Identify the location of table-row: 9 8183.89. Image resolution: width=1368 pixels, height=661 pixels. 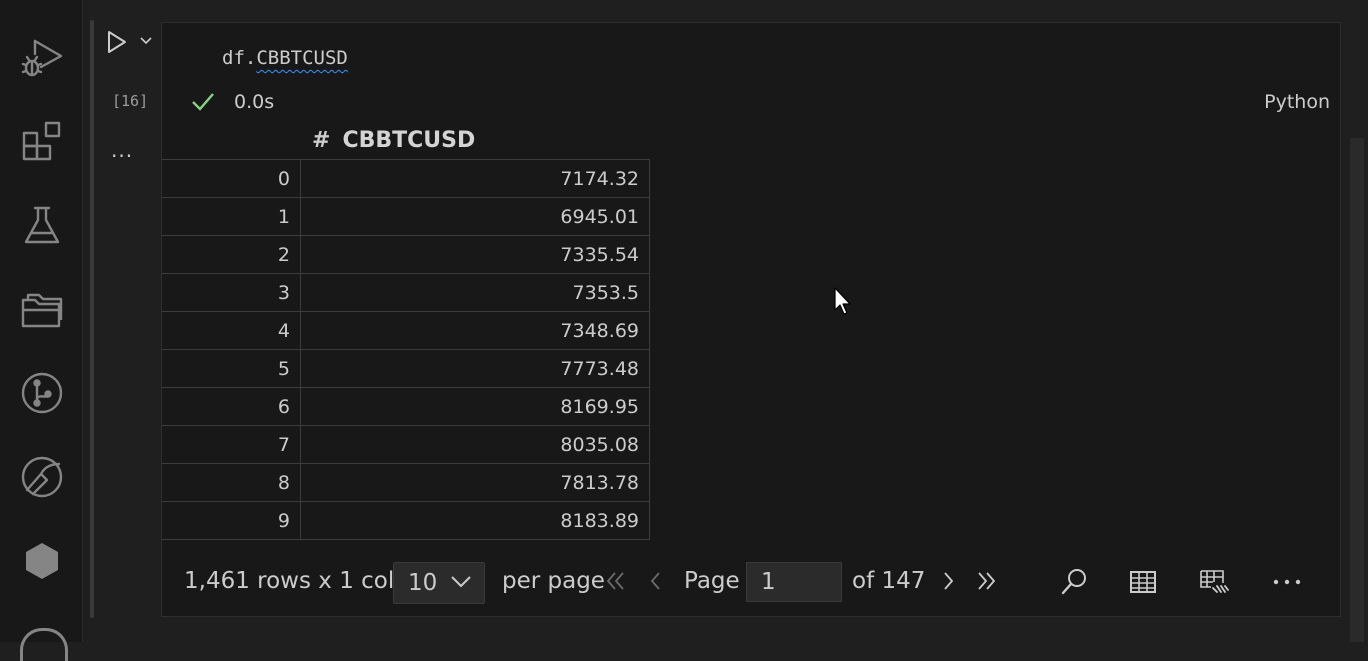
(406, 520).